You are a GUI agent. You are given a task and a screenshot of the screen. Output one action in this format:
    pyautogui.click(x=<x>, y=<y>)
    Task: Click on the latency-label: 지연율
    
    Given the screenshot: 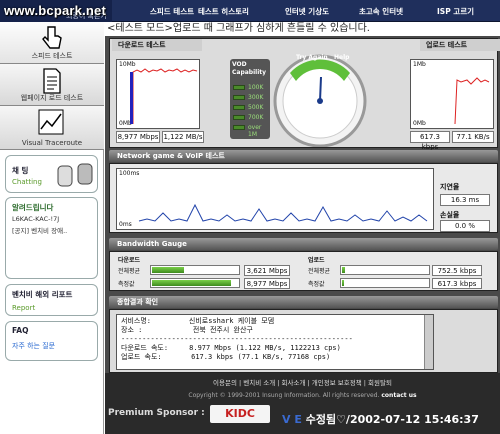 What is the action you would take?
    pyautogui.click(x=450, y=187)
    